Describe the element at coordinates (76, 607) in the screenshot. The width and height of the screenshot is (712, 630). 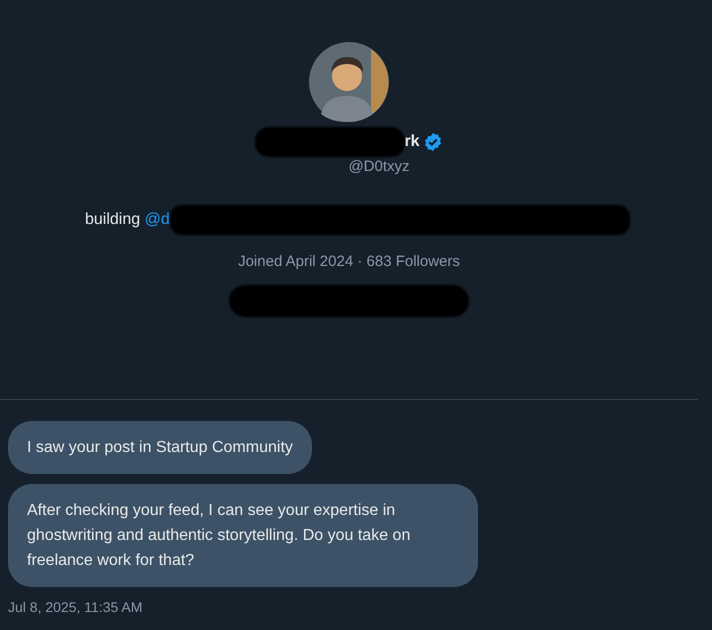
I see `message-timestamp: Jul 8, 2025, 11:35 AM` at that location.